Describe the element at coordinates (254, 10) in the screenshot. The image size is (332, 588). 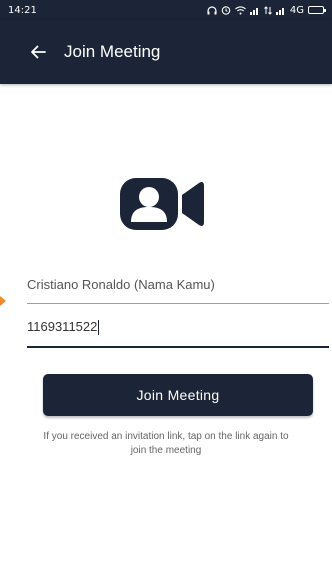
I see `signal-icon` at that location.